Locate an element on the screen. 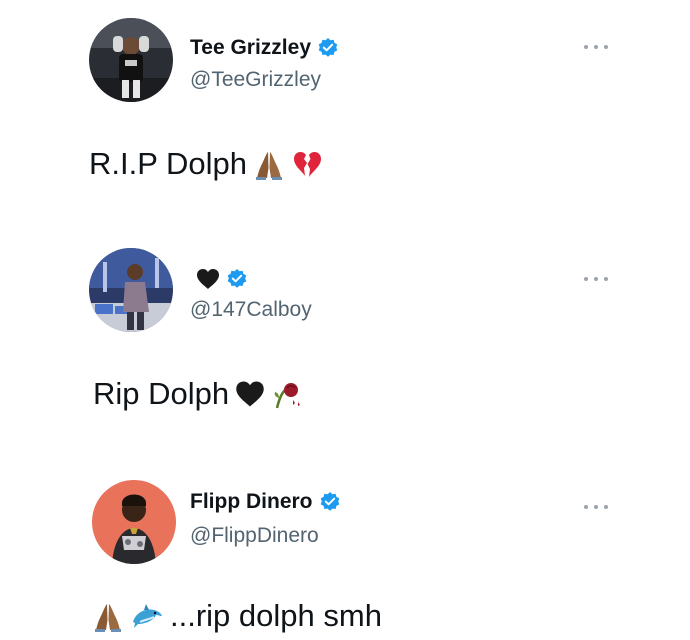 This screenshot has width=690, height=640. display-name: Flipp Dinero is located at coordinates (251, 502).